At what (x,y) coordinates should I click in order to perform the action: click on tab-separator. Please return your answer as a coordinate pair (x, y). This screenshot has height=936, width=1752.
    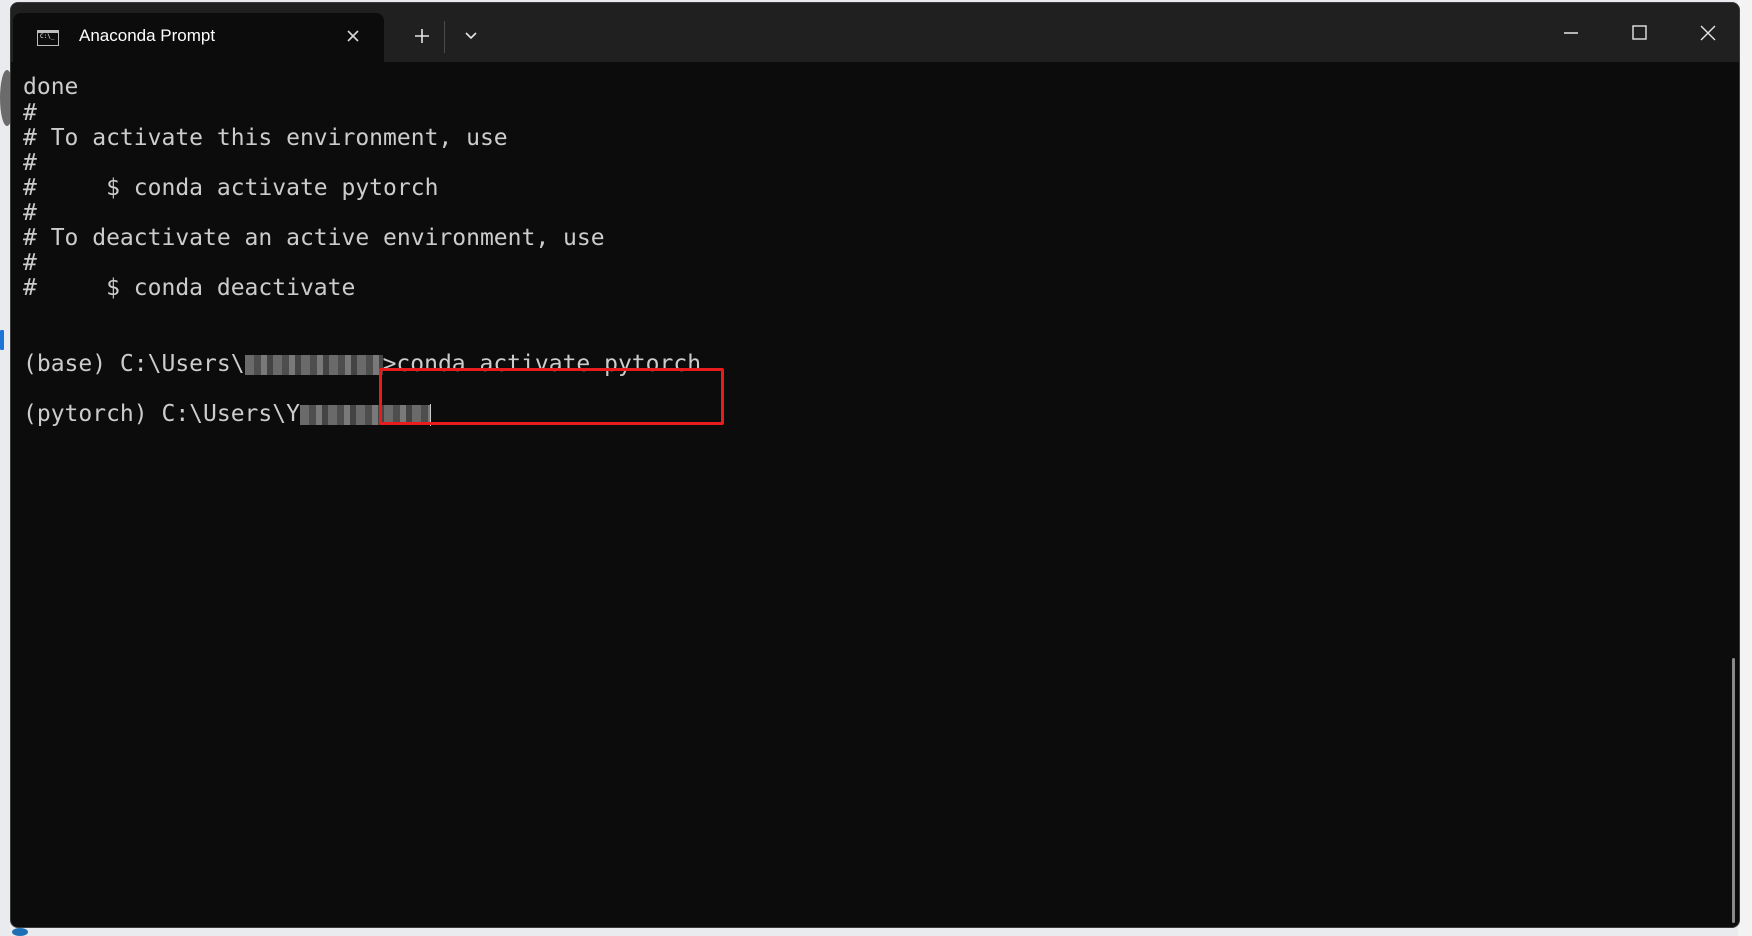
    Looking at the image, I should click on (444, 37).